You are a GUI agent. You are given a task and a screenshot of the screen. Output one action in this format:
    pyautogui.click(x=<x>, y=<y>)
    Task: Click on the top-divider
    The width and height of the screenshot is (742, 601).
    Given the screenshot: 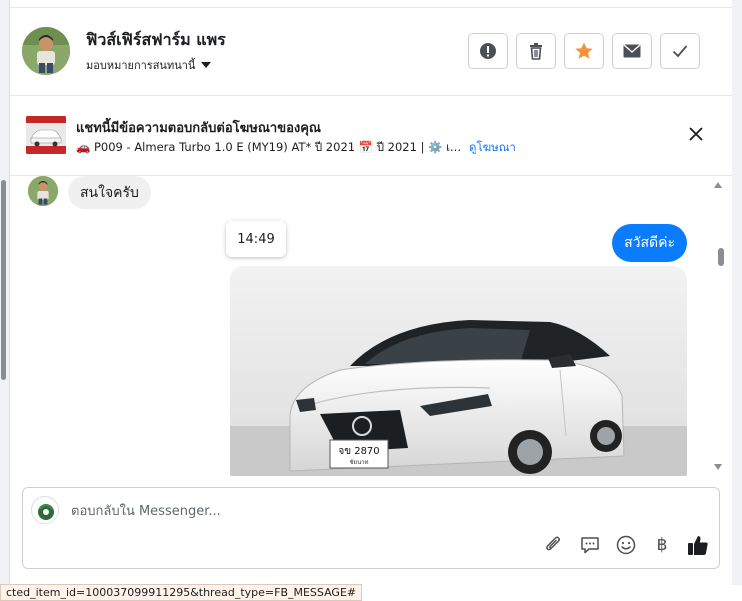 What is the action you would take?
    pyautogui.click(x=371, y=4)
    